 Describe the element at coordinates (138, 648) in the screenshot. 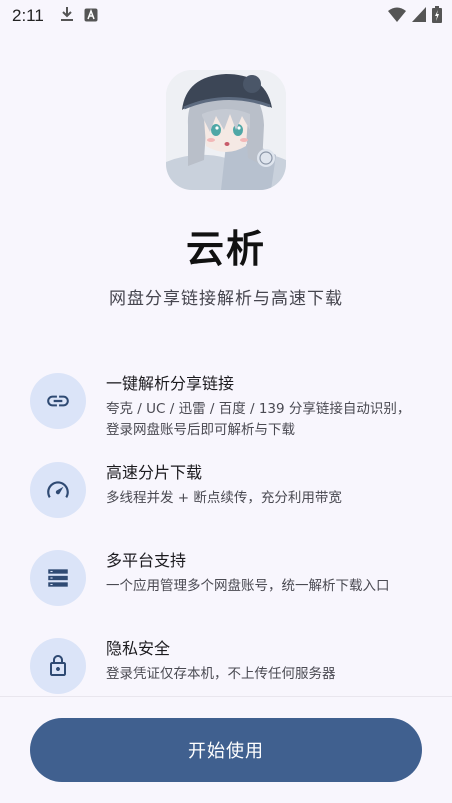

I see `feature-title: 隐私安全` at that location.